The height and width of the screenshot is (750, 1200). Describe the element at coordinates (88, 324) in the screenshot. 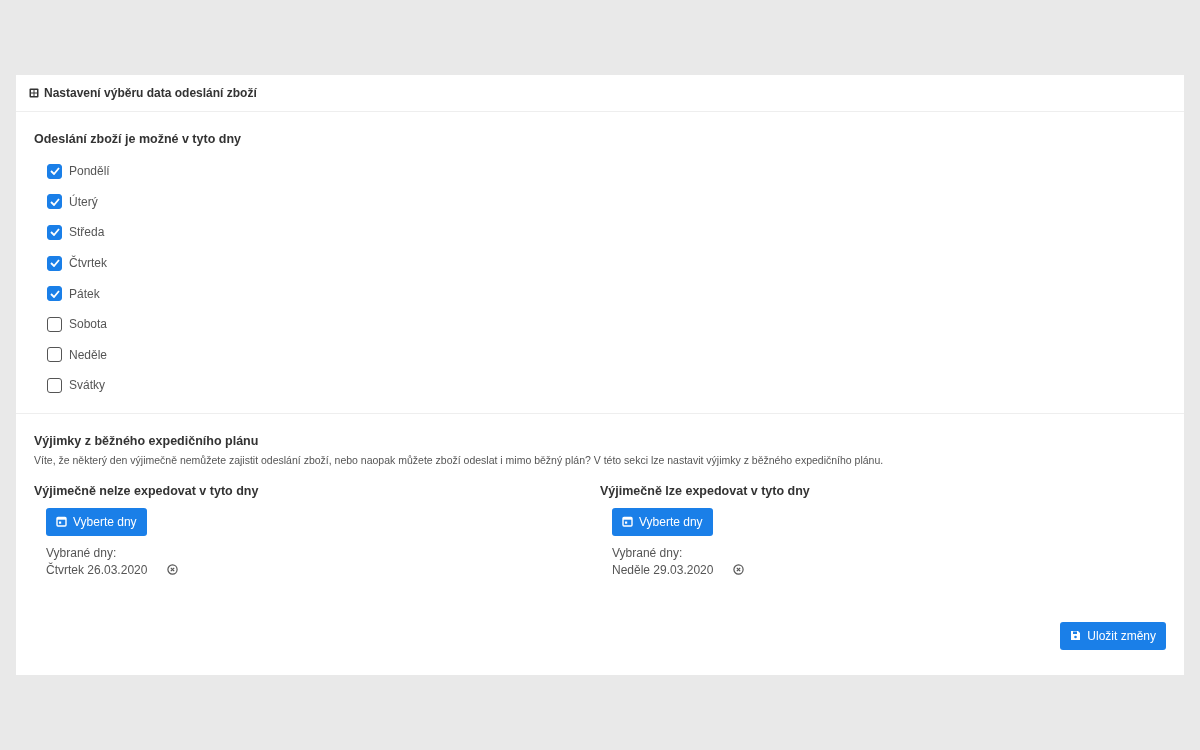

I see `day-label: Sobota` at that location.